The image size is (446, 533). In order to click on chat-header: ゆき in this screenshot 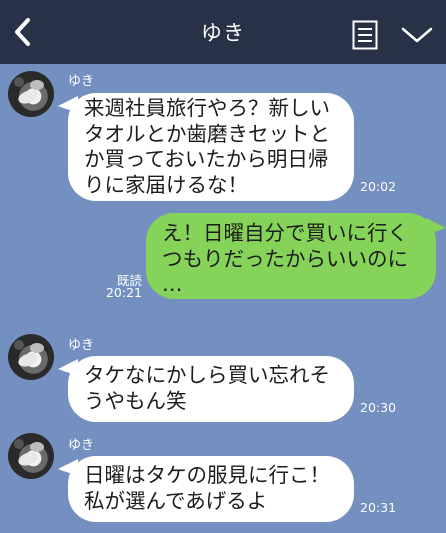, I will do `click(223, 32)`.